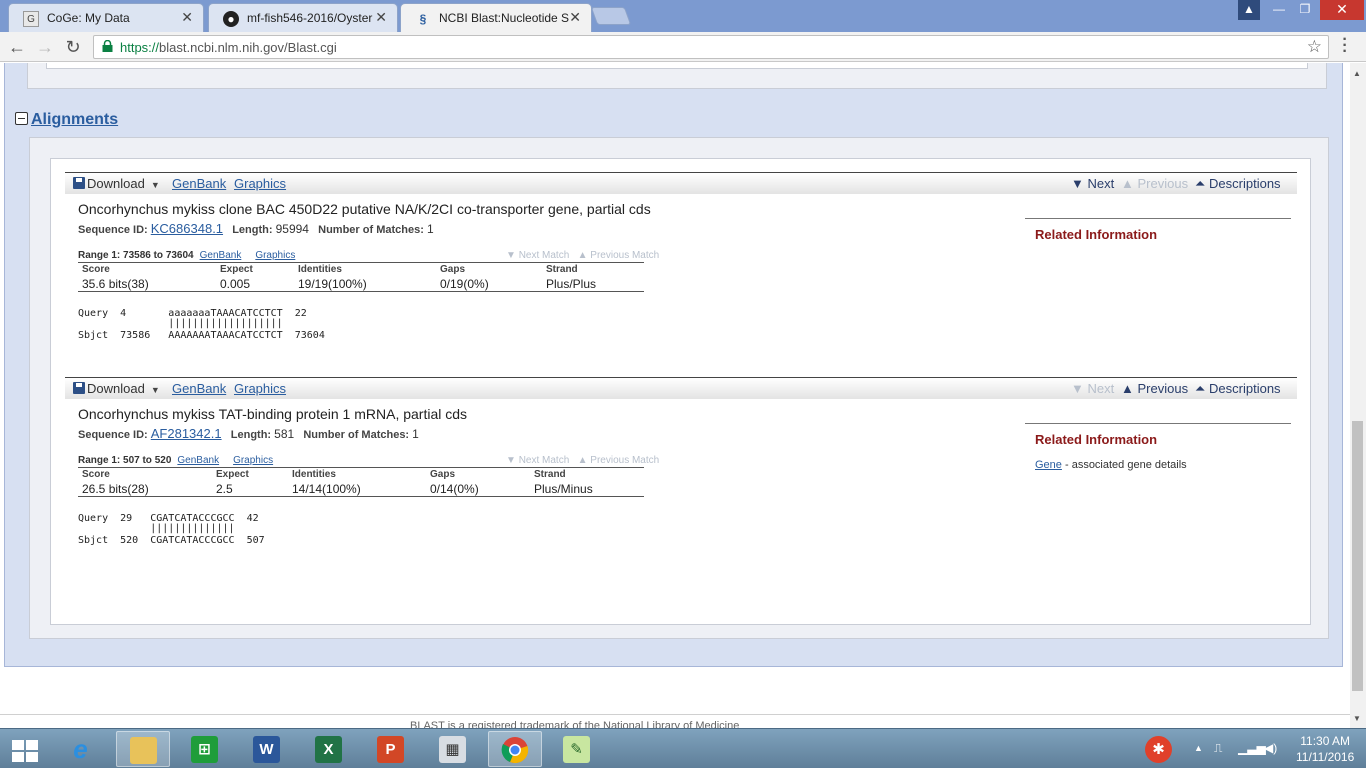 This screenshot has width=1366, height=768. What do you see at coordinates (391, 749) in the screenshot?
I see `taskbar-powerpoint: P` at bounding box center [391, 749].